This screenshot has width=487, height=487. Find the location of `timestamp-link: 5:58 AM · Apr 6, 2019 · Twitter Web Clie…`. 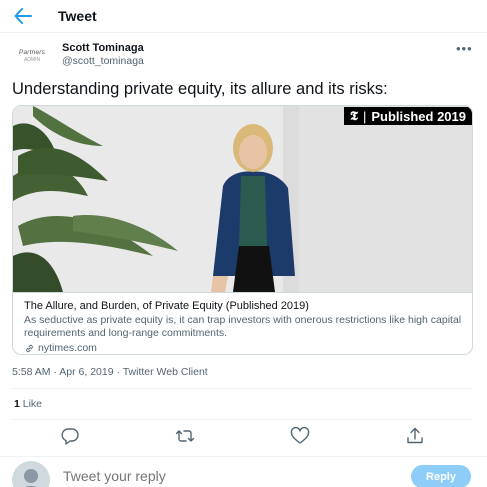

timestamp-link: 5:58 AM · Apr 6, 2019 · Twitter Web Clie… is located at coordinates (110, 372).